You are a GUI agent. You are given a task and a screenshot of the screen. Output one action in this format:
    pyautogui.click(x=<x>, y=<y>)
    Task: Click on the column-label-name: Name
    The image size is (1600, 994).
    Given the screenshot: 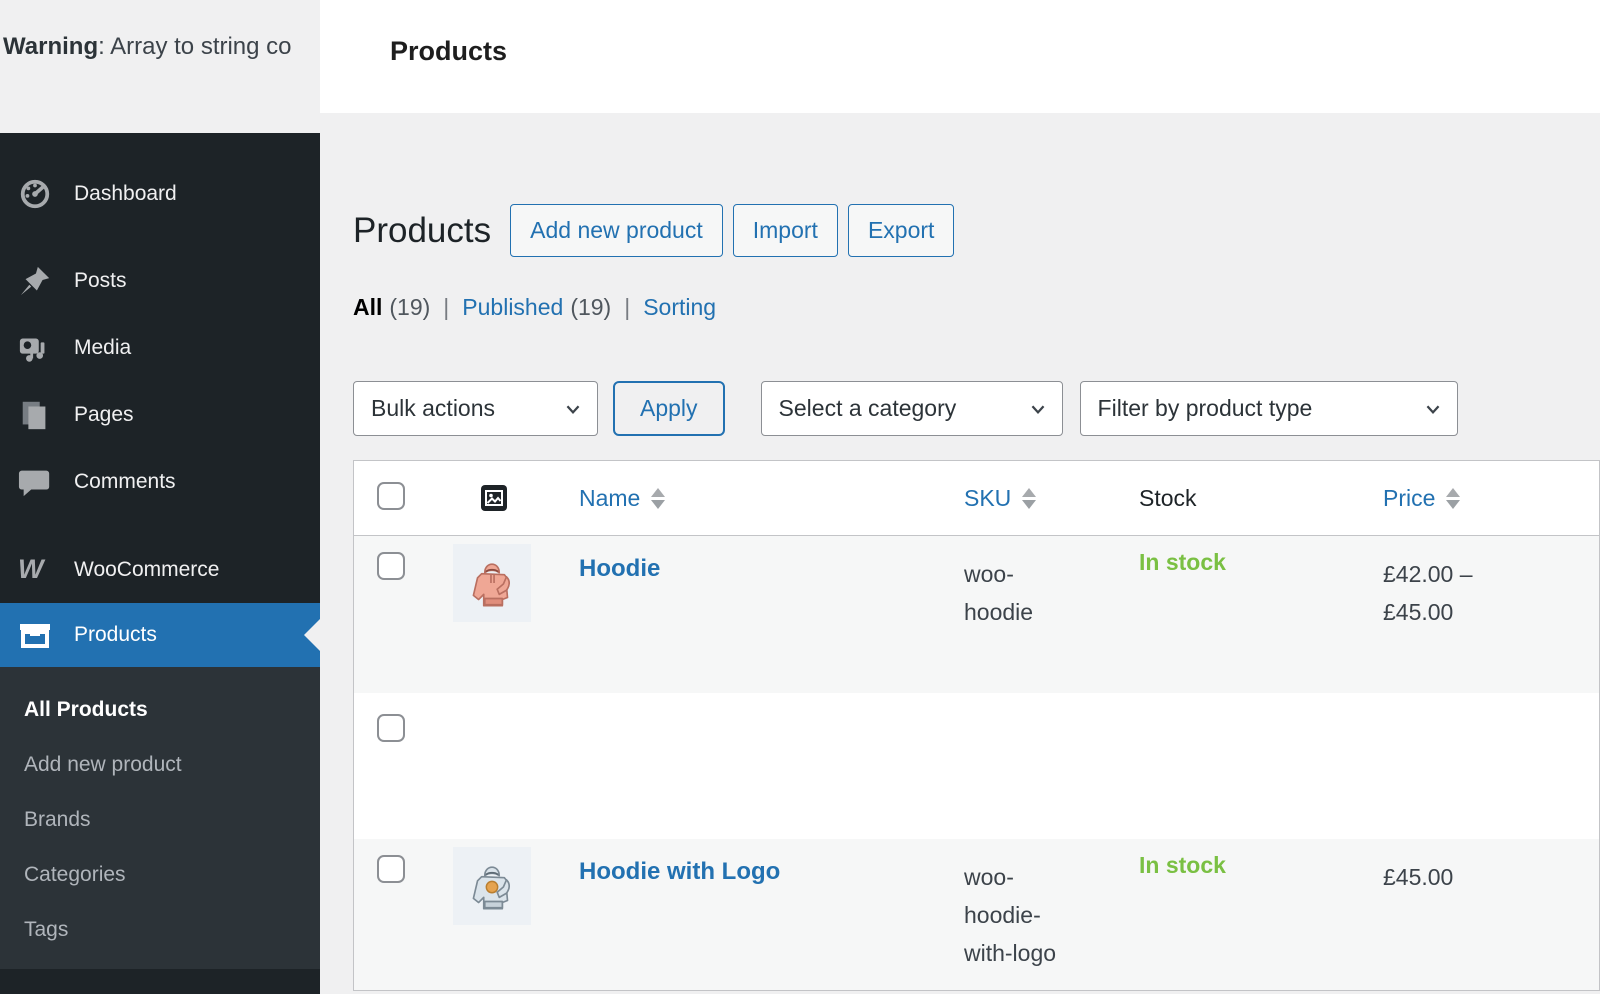 What is the action you would take?
    pyautogui.click(x=610, y=497)
    